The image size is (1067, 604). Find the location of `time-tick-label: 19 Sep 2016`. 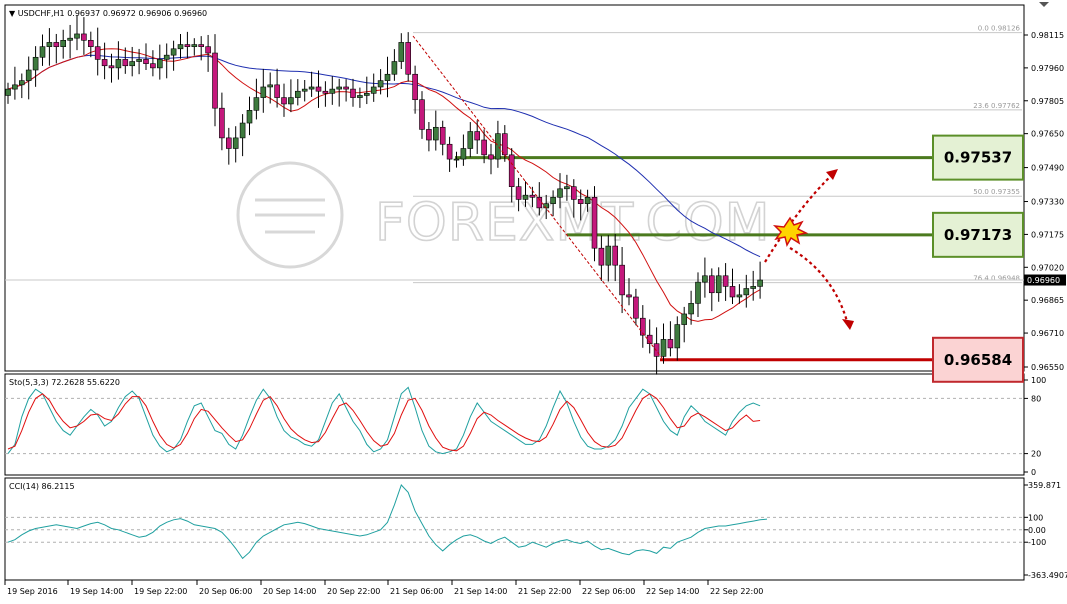

time-tick-label: 19 Sep 2016 is located at coordinates (32, 591).